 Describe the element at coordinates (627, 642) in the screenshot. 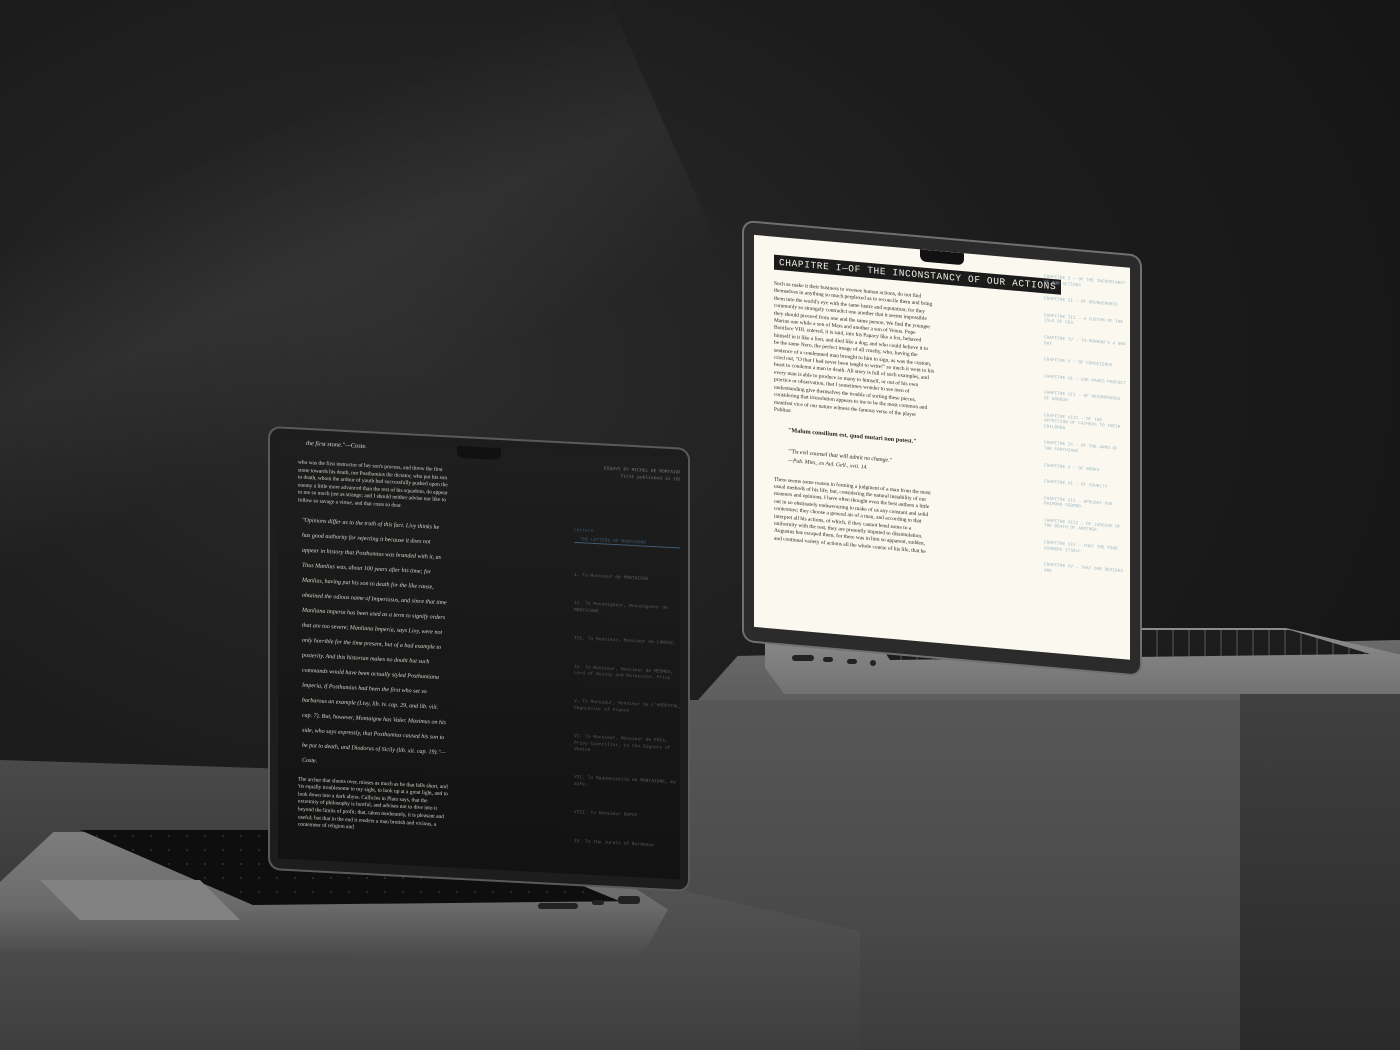

I see `letter-item: III. To Monsieur, Monsieur de LANSAC,` at that location.